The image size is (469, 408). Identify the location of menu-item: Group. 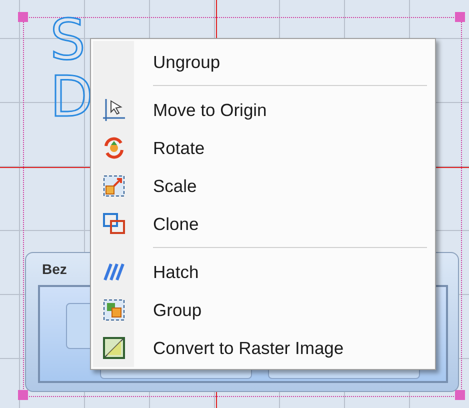
(262, 310).